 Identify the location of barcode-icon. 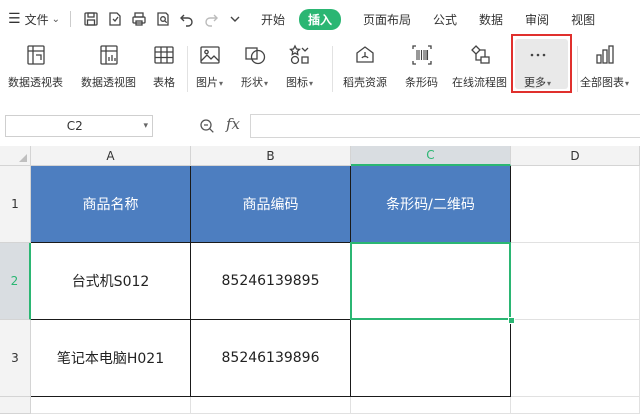
(422, 55).